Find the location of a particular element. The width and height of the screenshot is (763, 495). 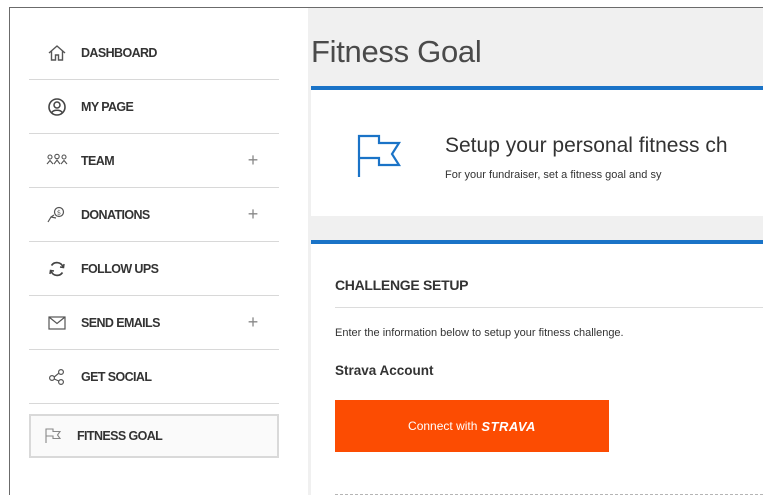

user-circle-icon is located at coordinates (57, 107).